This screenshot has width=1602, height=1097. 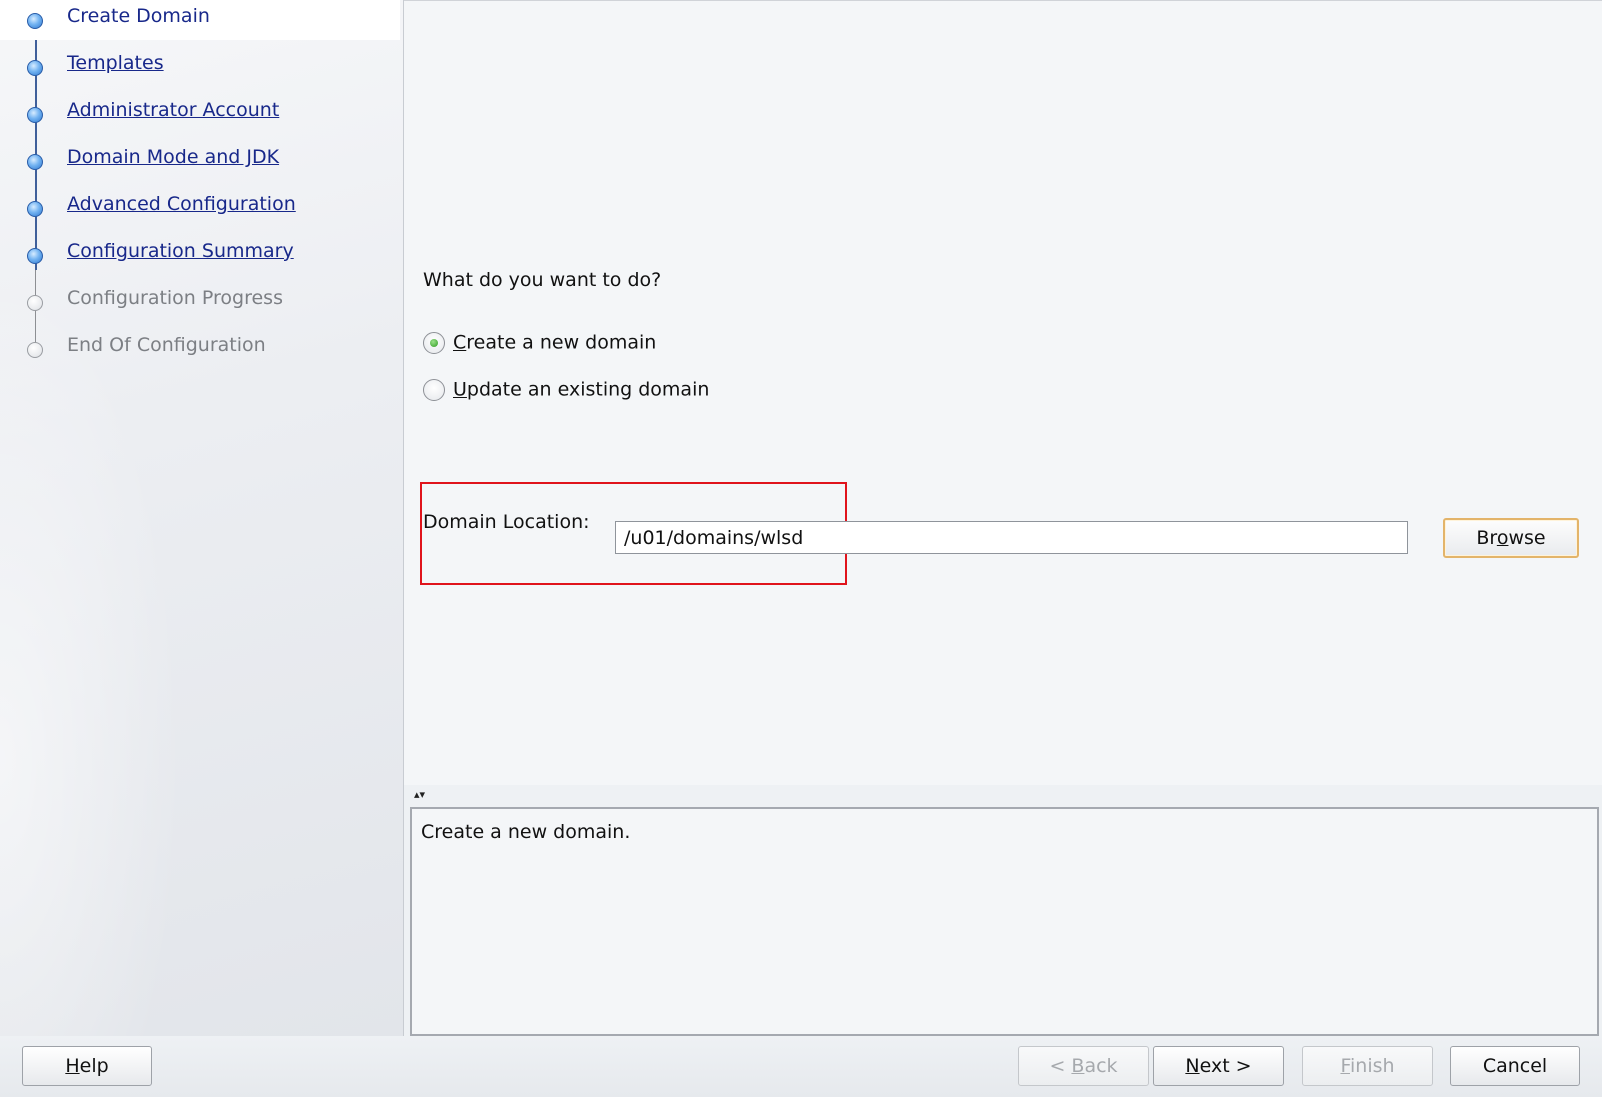 What do you see at coordinates (555, 342) in the screenshot?
I see `radio-label: Create a new domain` at bounding box center [555, 342].